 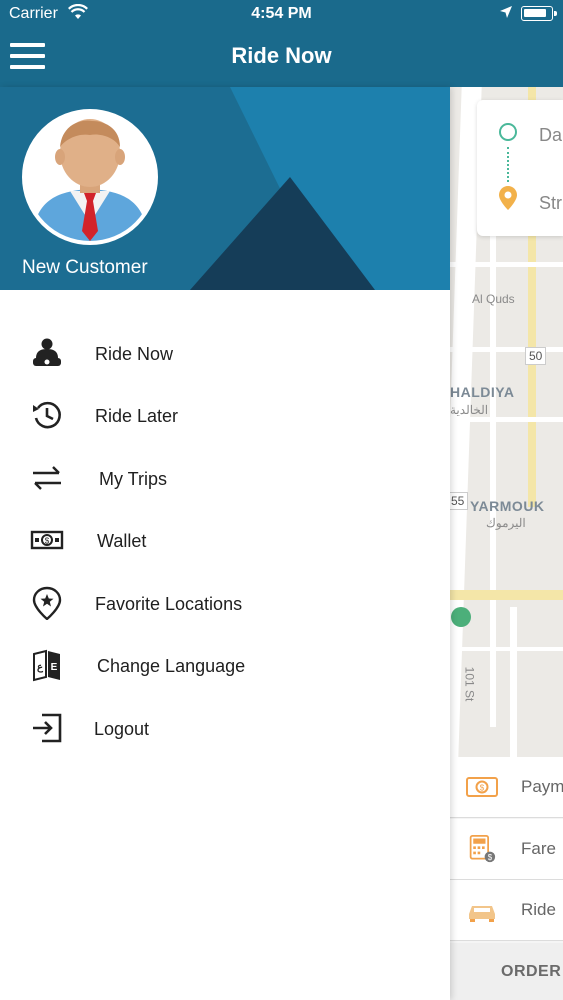 I want to click on map-label-yarmouk: YARMOUK, so click(x=507, y=506).